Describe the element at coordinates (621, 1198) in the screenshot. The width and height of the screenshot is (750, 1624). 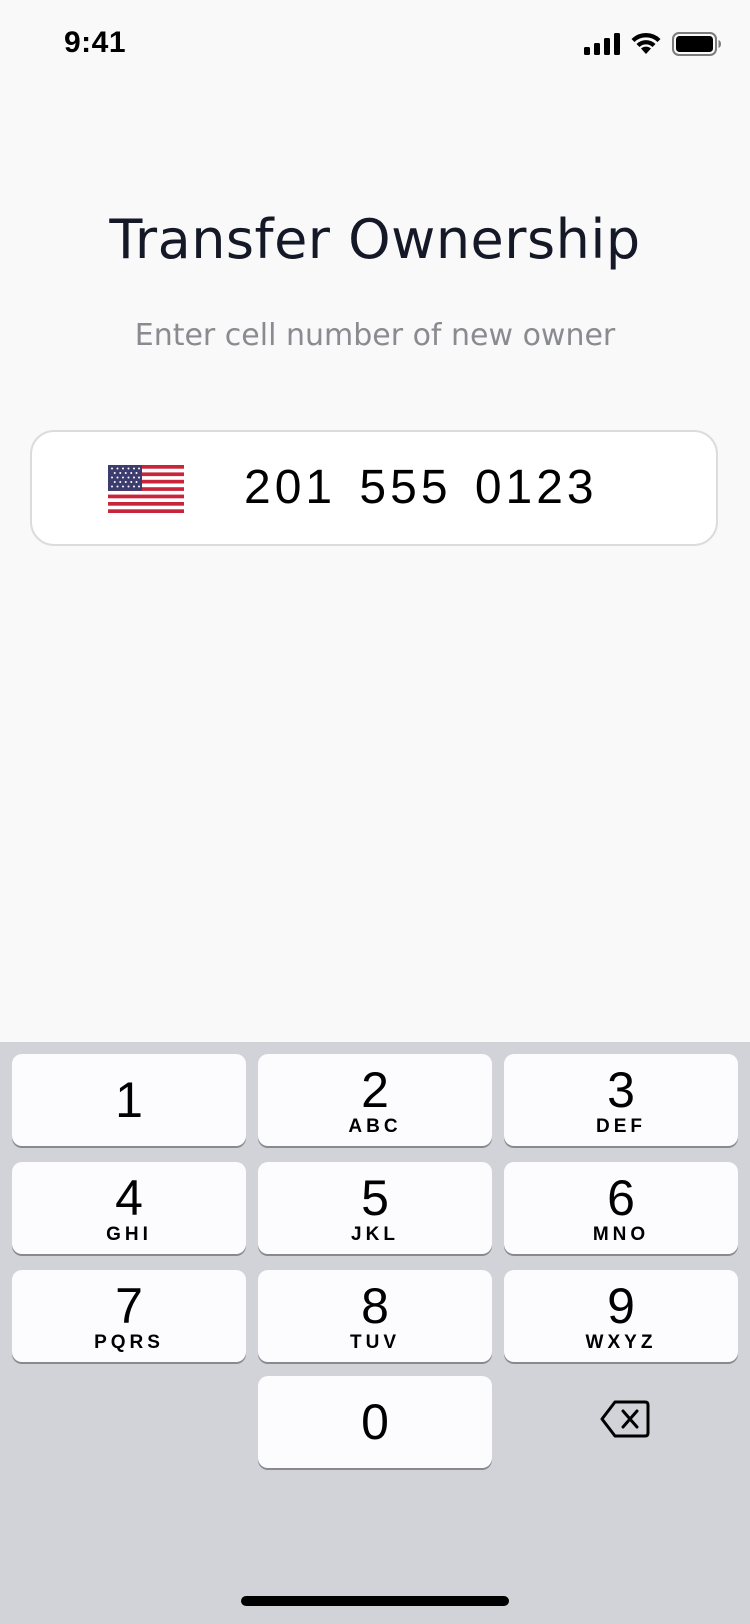
I see `key-digit: 6` at that location.